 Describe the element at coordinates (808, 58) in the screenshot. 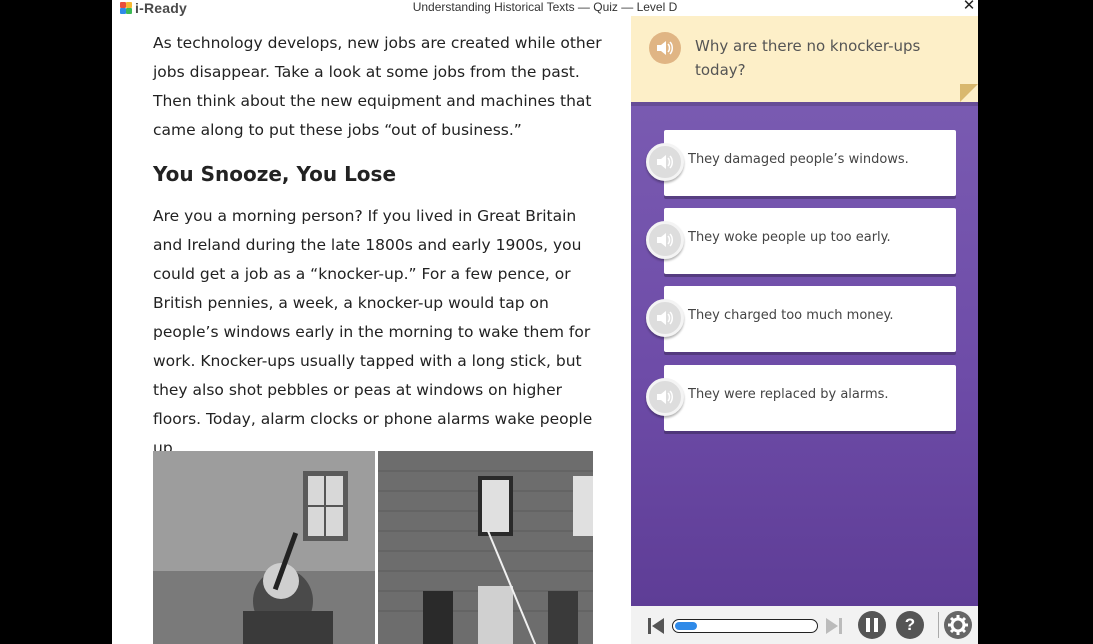

I see `question-text: Why are there no knocker-ups today?` at that location.